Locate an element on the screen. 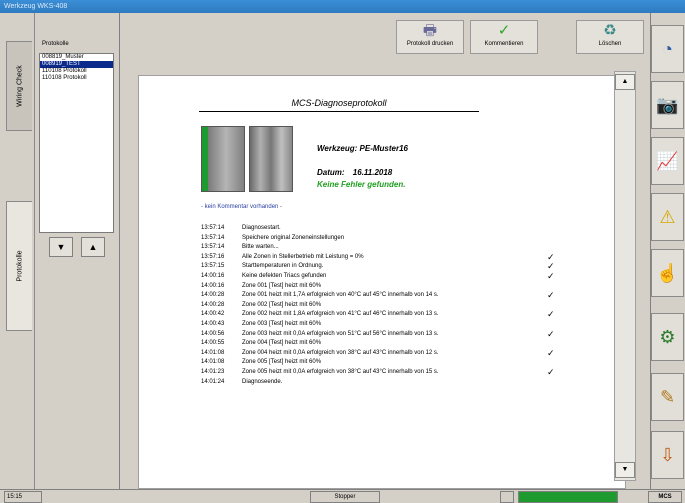 This screenshot has width=685, height=503. edit-icon: ✎ is located at coordinates (667, 397).